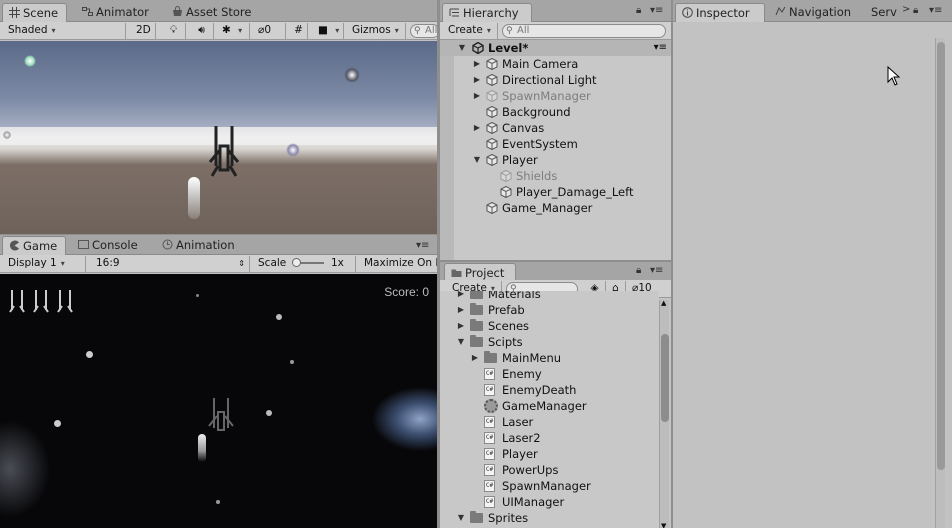  What do you see at coordinates (549, 342) in the screenshot?
I see `project-item: ▼ Scipts` at bounding box center [549, 342].